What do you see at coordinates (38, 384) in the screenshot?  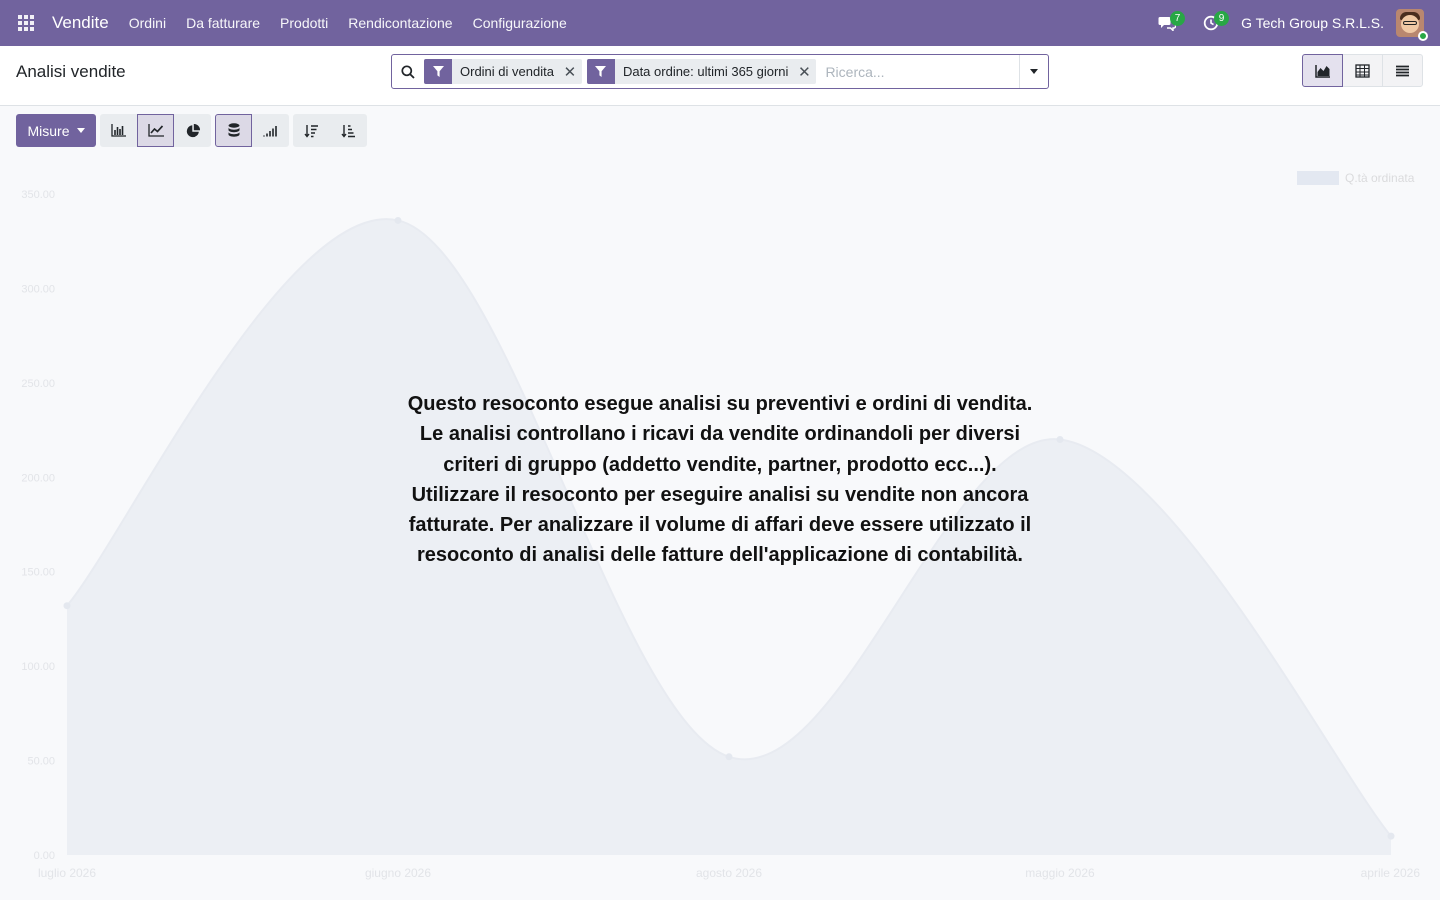 I see `y-tick-label: 250.00` at bounding box center [38, 384].